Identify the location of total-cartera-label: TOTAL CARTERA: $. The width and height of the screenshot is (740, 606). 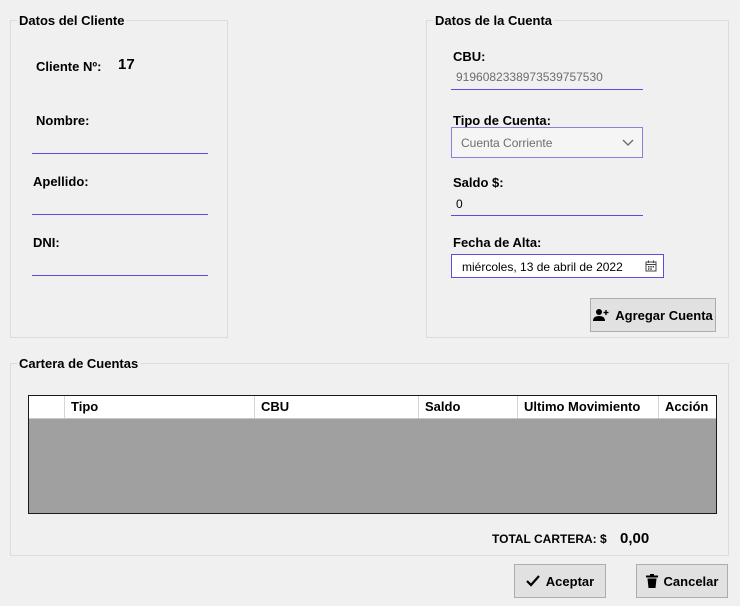
(549, 539).